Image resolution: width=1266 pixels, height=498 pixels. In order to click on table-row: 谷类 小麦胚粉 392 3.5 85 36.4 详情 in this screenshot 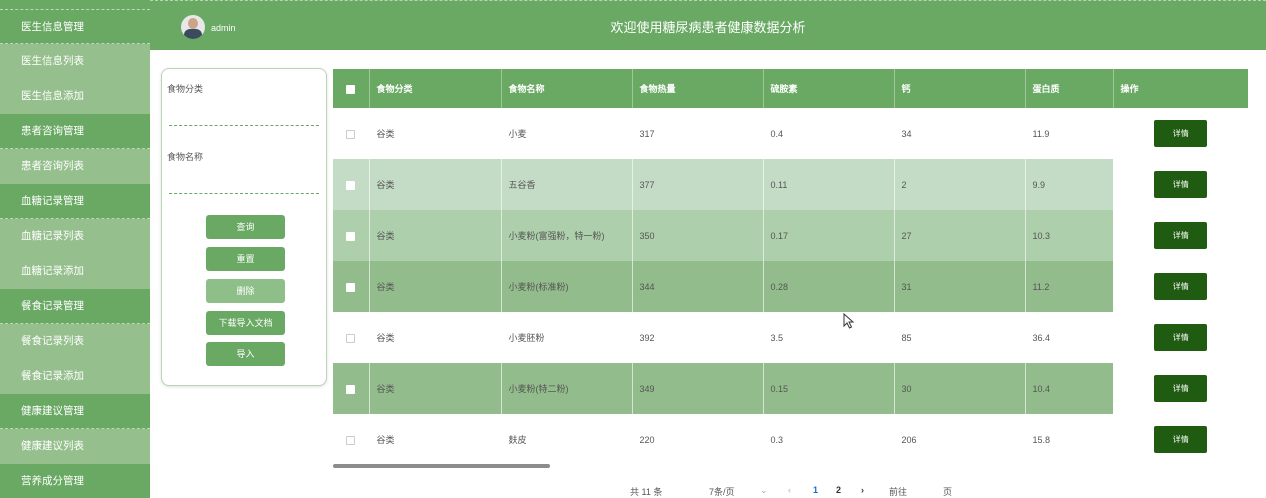, I will do `click(790, 337)`.